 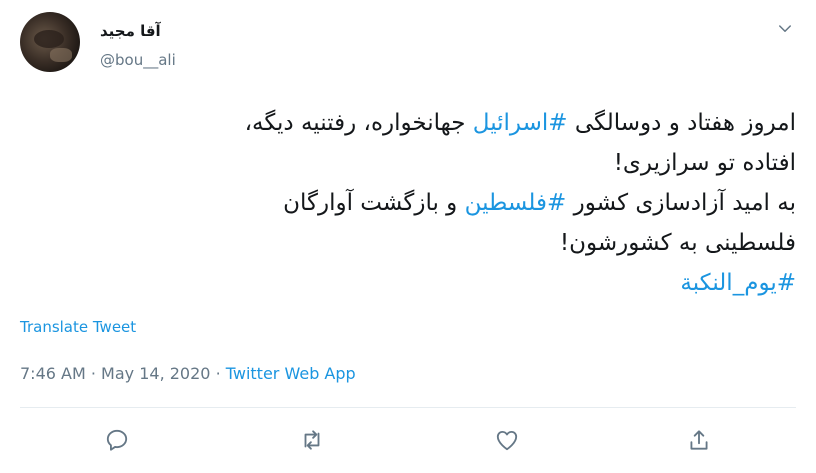 I want to click on translate-tweet-link: Translate Tweet, so click(x=78, y=327).